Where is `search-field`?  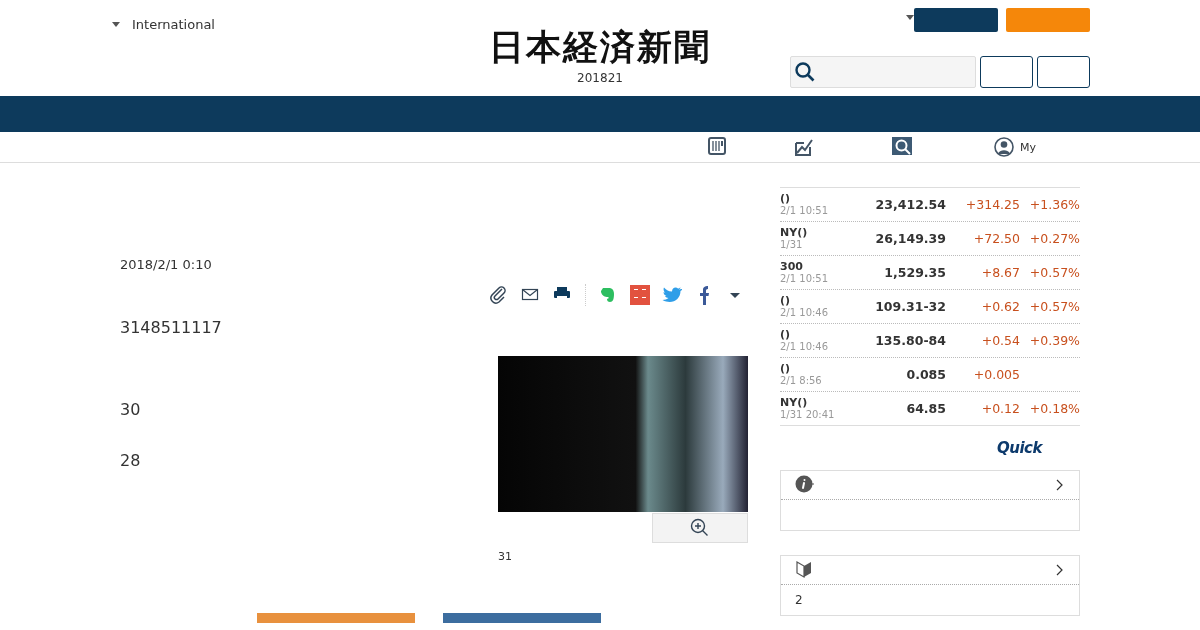 search-field is located at coordinates (883, 72).